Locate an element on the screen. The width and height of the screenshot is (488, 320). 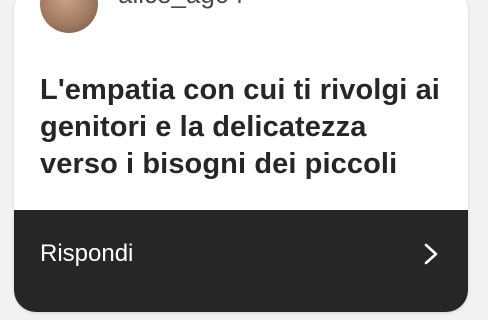
avatar is located at coordinates (69, 16).